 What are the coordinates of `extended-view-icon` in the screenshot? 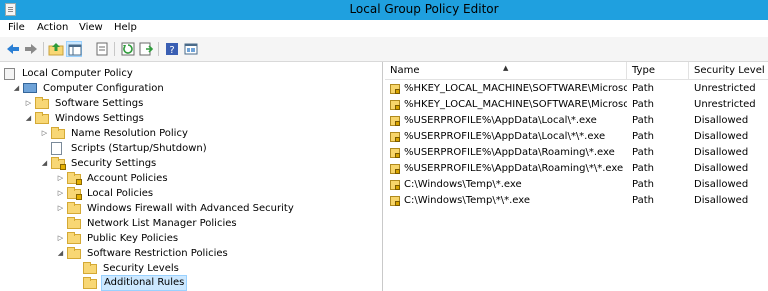 It's located at (191, 49).